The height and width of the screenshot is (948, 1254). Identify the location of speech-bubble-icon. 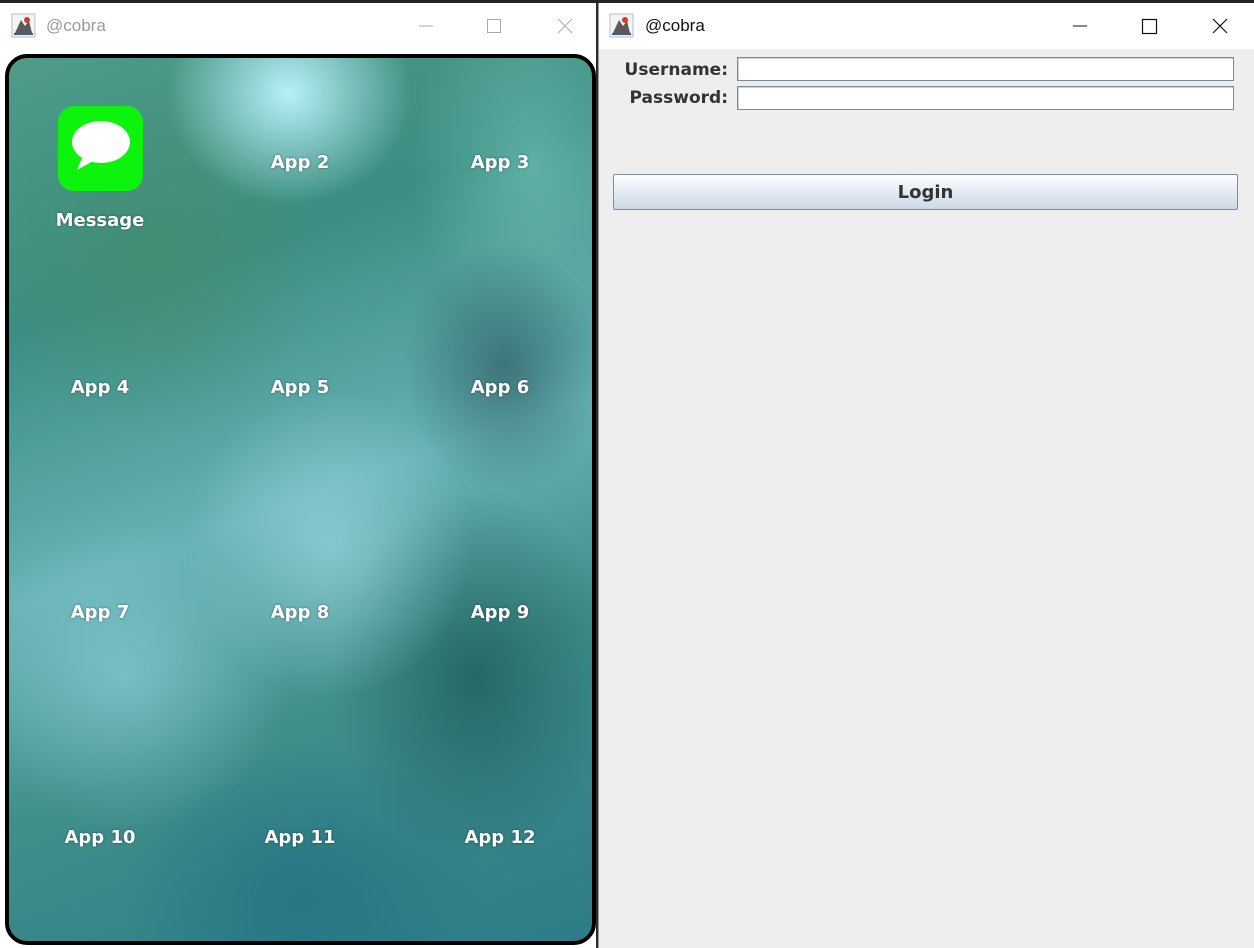
(101, 145).